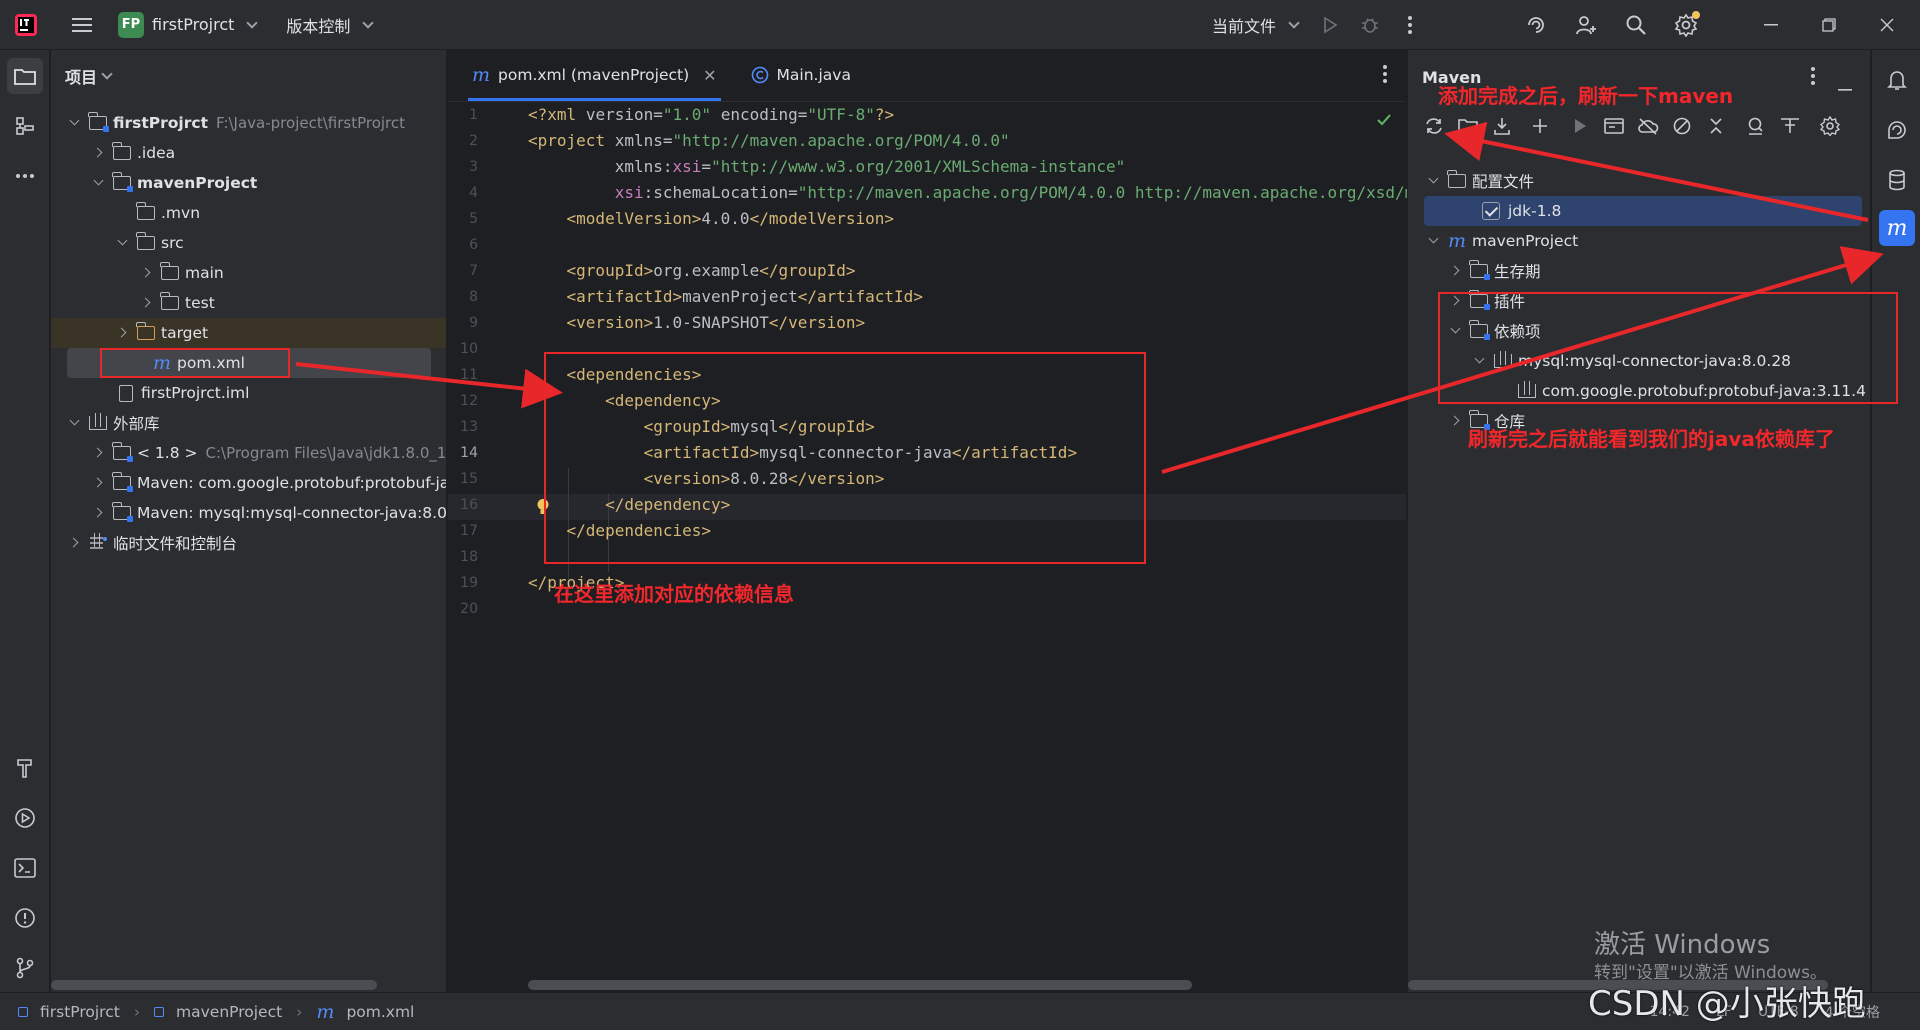 This screenshot has height=1030, width=1920. What do you see at coordinates (1636, 25) in the screenshot?
I see `search-icon` at bounding box center [1636, 25].